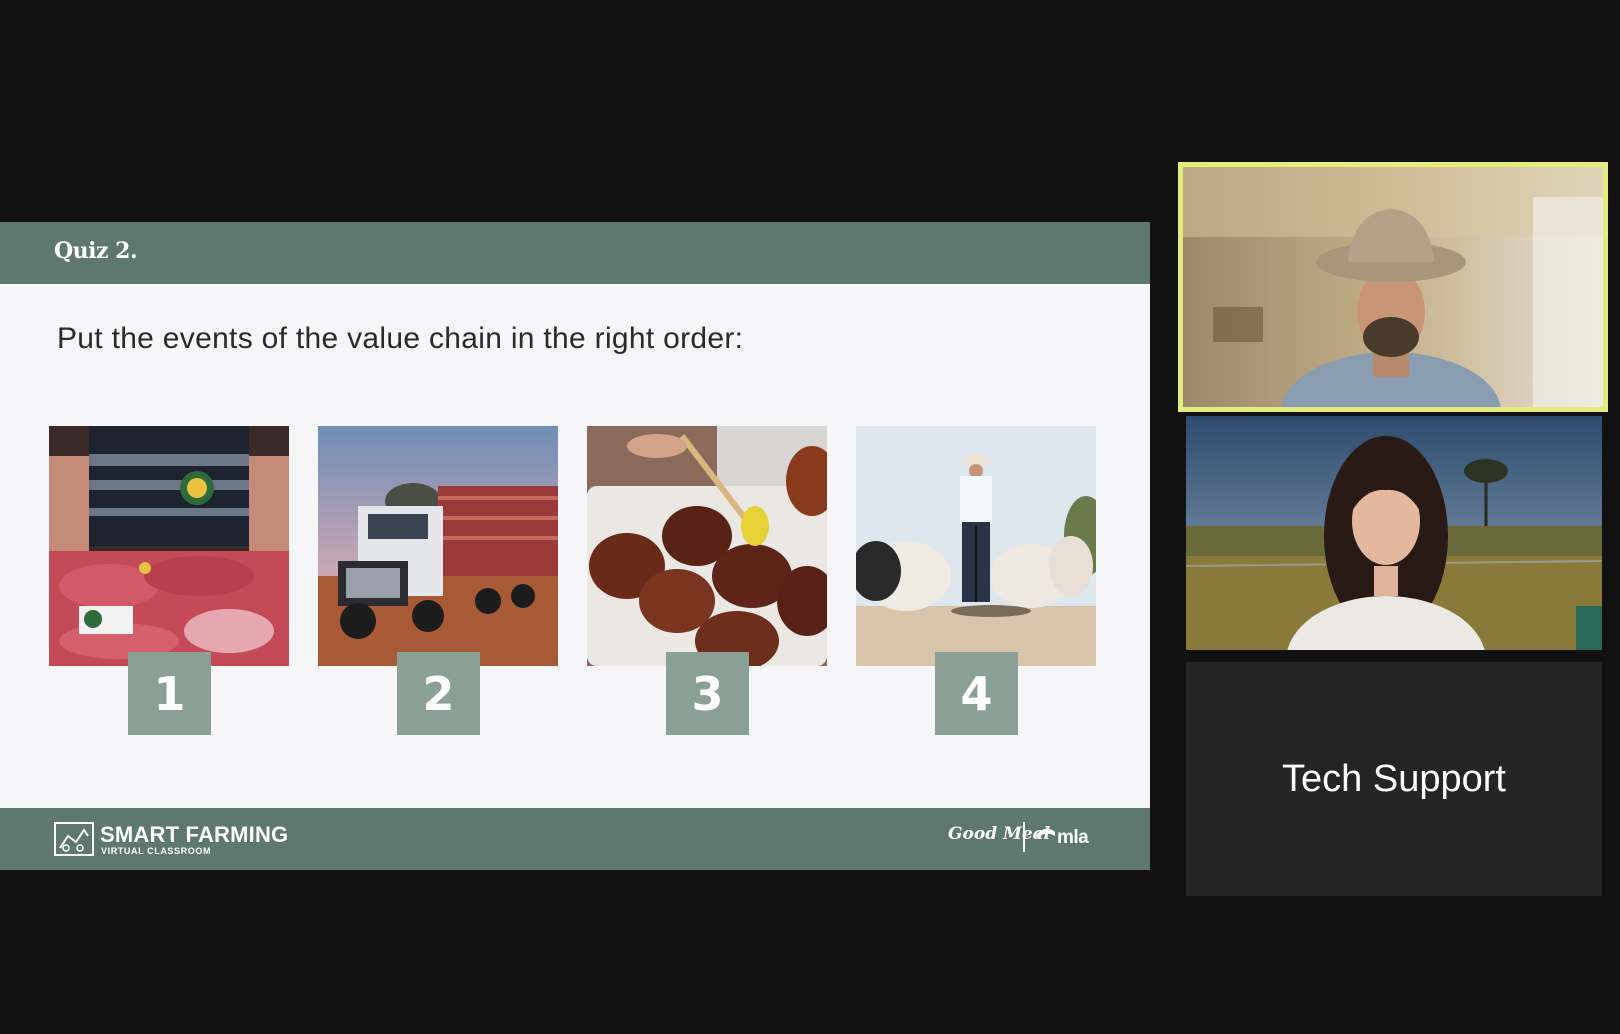 This screenshot has width=1620, height=1034. What do you see at coordinates (707, 546) in the screenshot?
I see `grilled-chops-photo` at bounding box center [707, 546].